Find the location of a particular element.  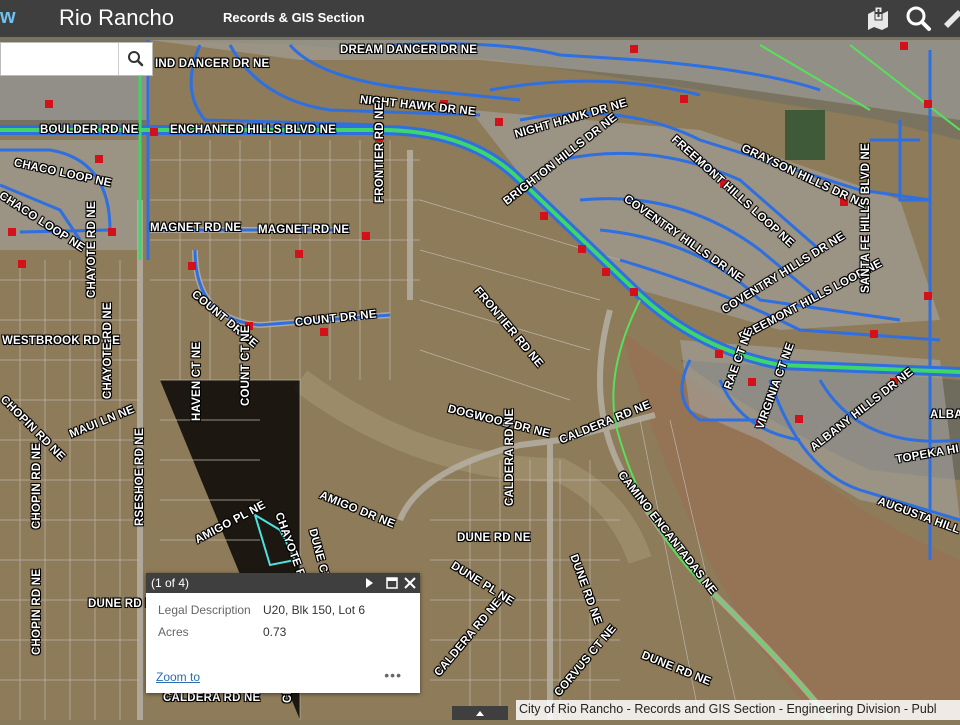

field-value: U20, Blk 150, Lot 6 is located at coordinates (314, 610).